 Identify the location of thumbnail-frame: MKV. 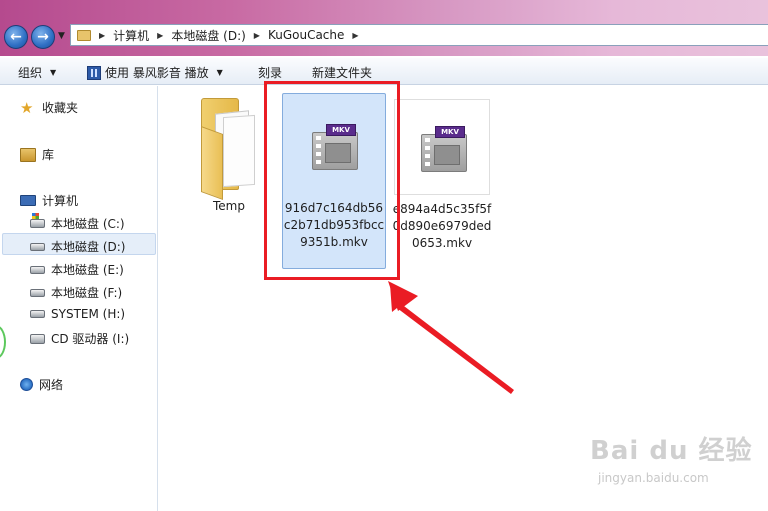
(442, 147).